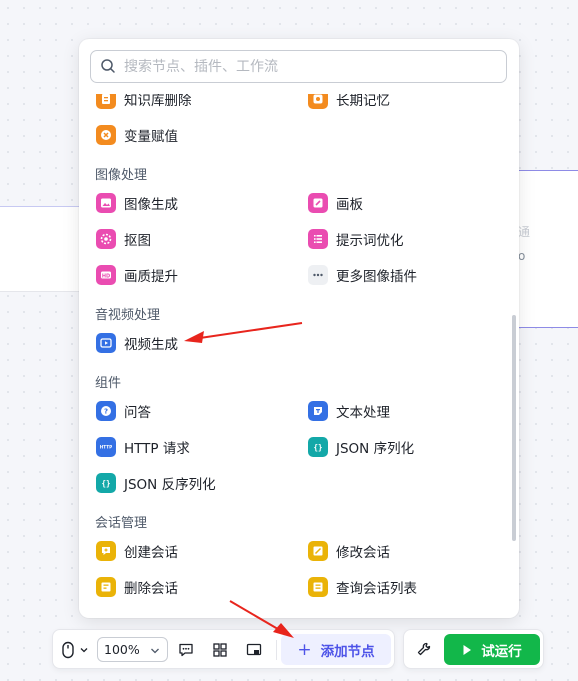 This screenshot has width=578, height=681. Describe the element at coordinates (106, 135) in the screenshot. I see `variable-icon` at that location.